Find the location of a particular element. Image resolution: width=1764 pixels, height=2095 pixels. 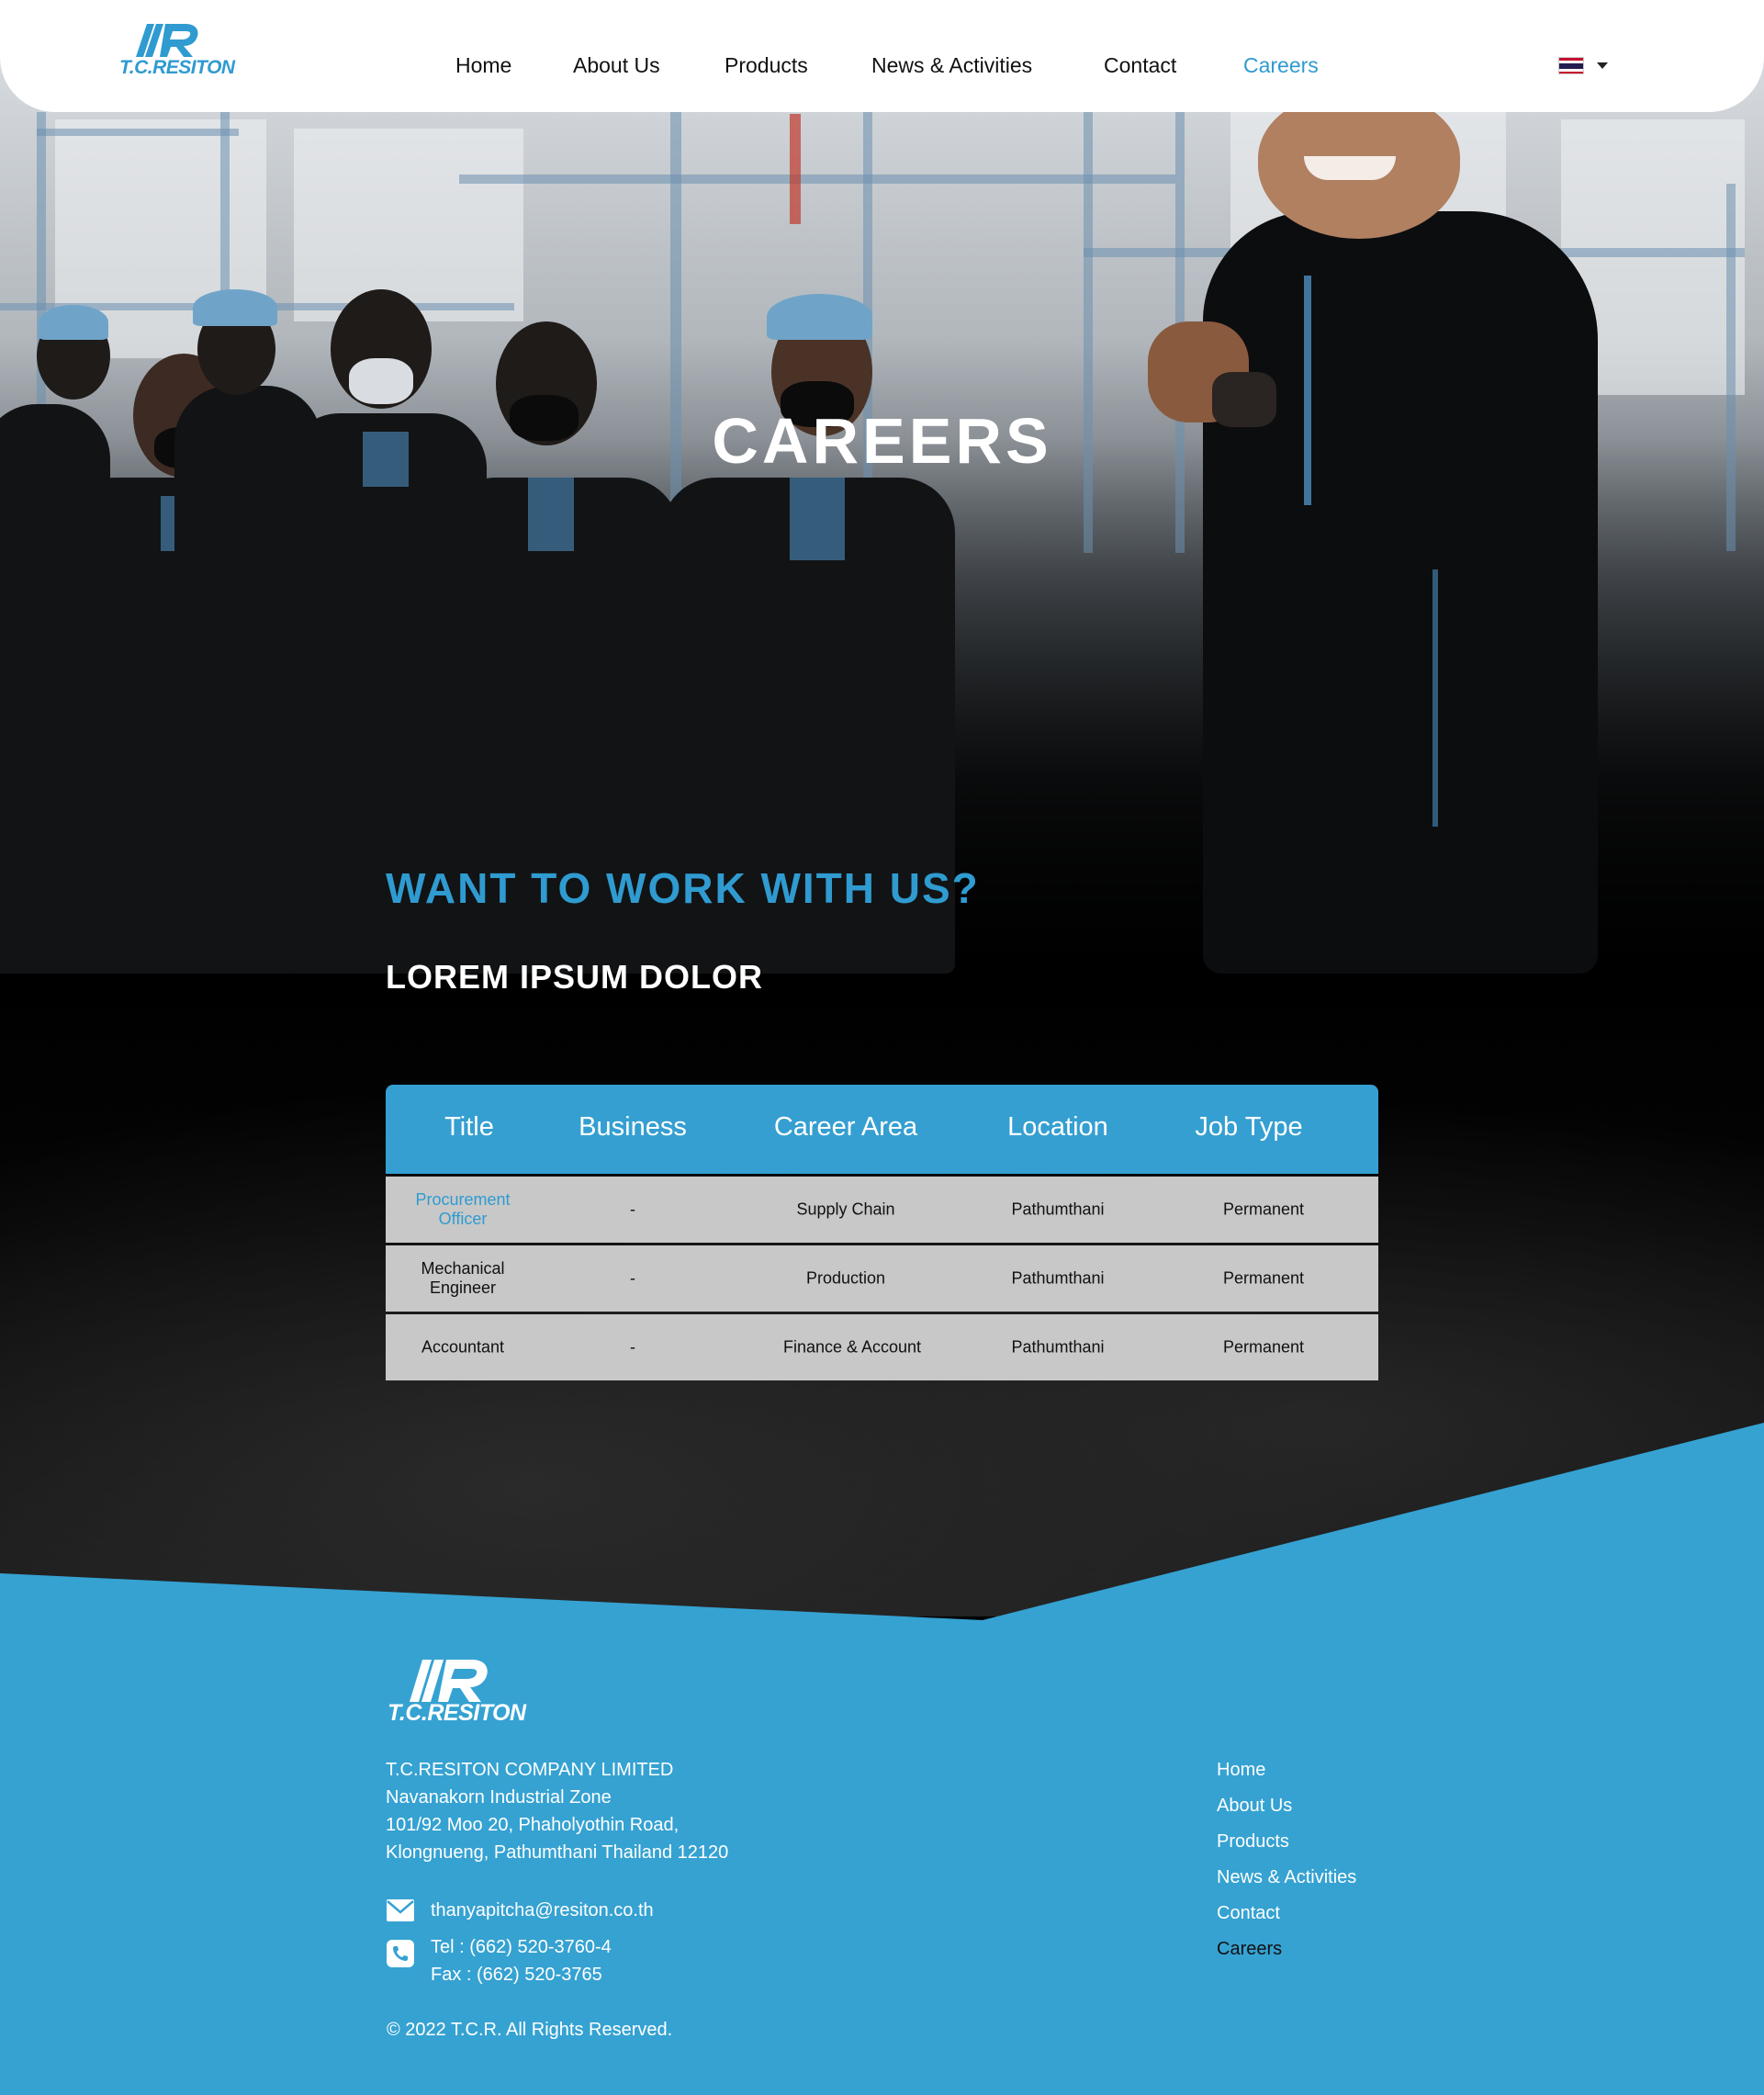

job-title-link: Procurement Officer is located at coordinates (463, 1209).